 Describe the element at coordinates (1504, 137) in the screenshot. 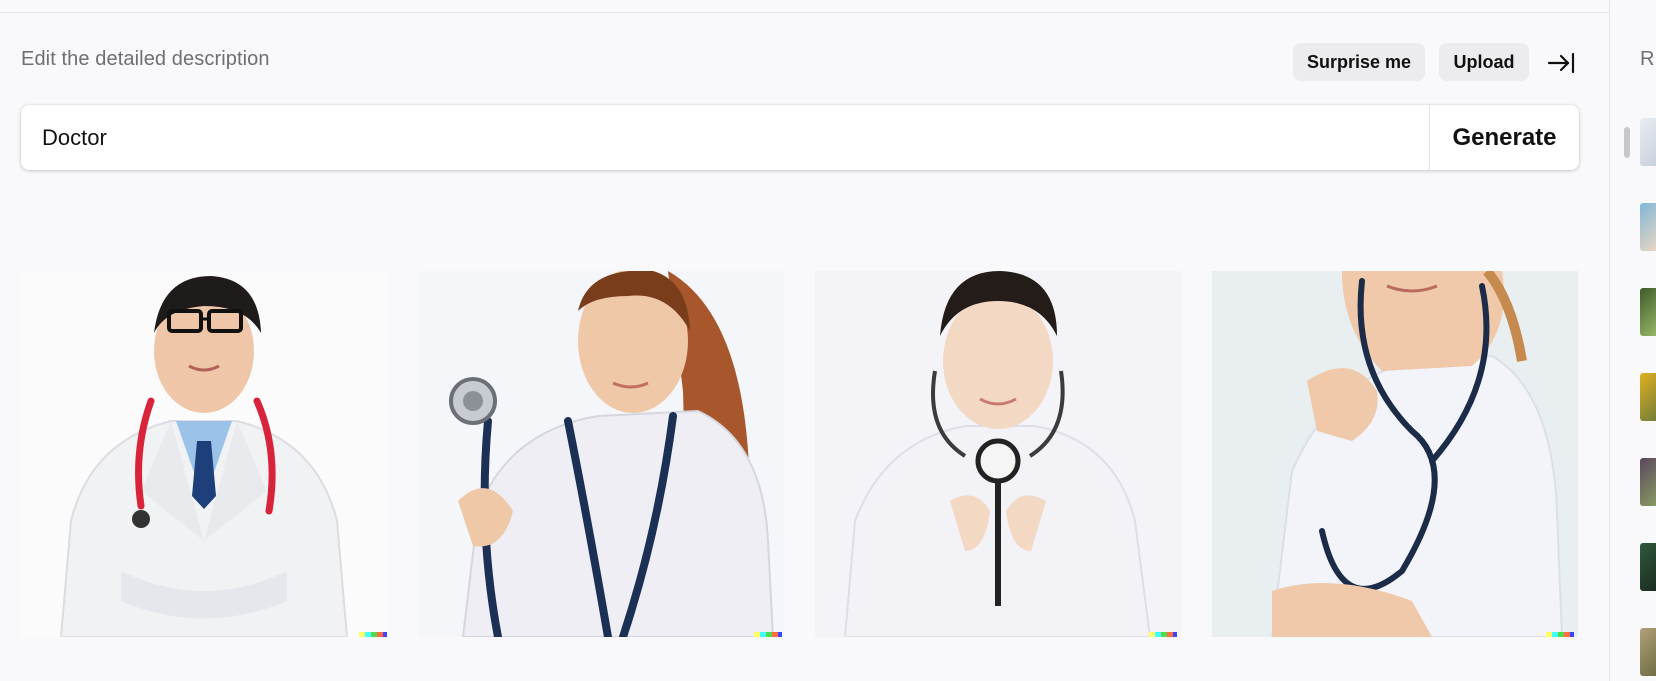

I see `generate-button: Generate` at that location.